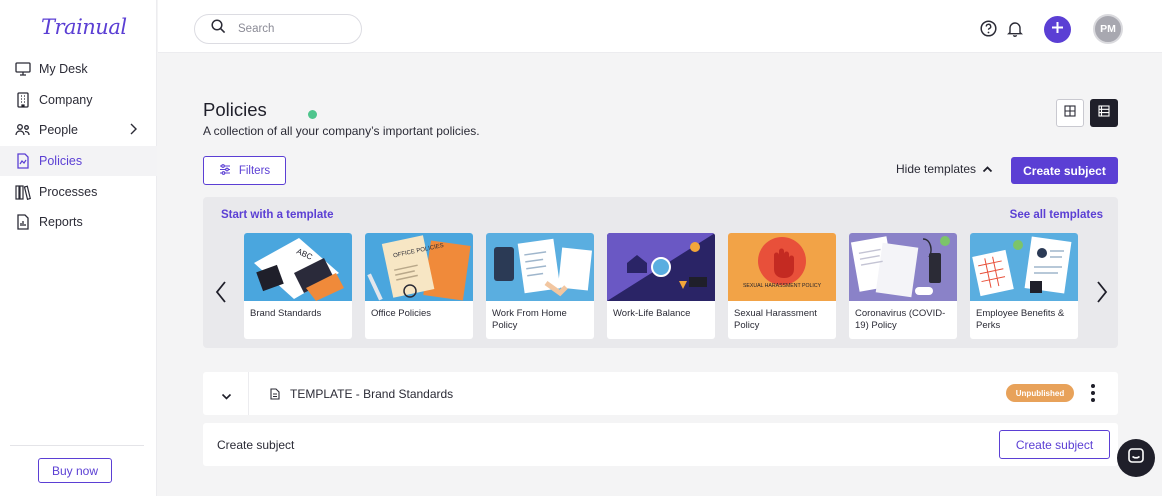  I want to click on carousel-prev-icon, so click(221, 294).